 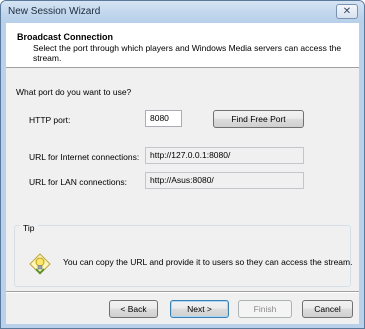 What do you see at coordinates (133, 309) in the screenshot?
I see `back-button: < Back` at bounding box center [133, 309].